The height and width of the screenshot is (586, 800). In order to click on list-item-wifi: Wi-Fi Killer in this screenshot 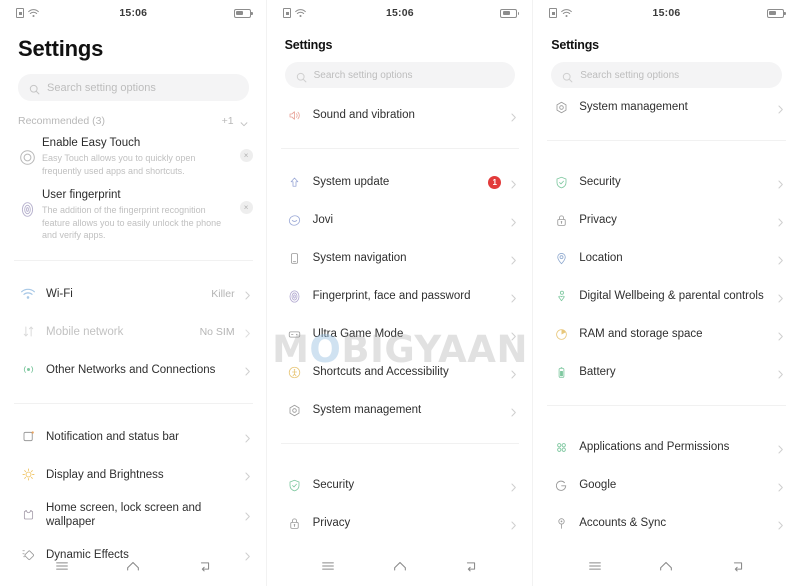, I will do `click(133, 294)`.